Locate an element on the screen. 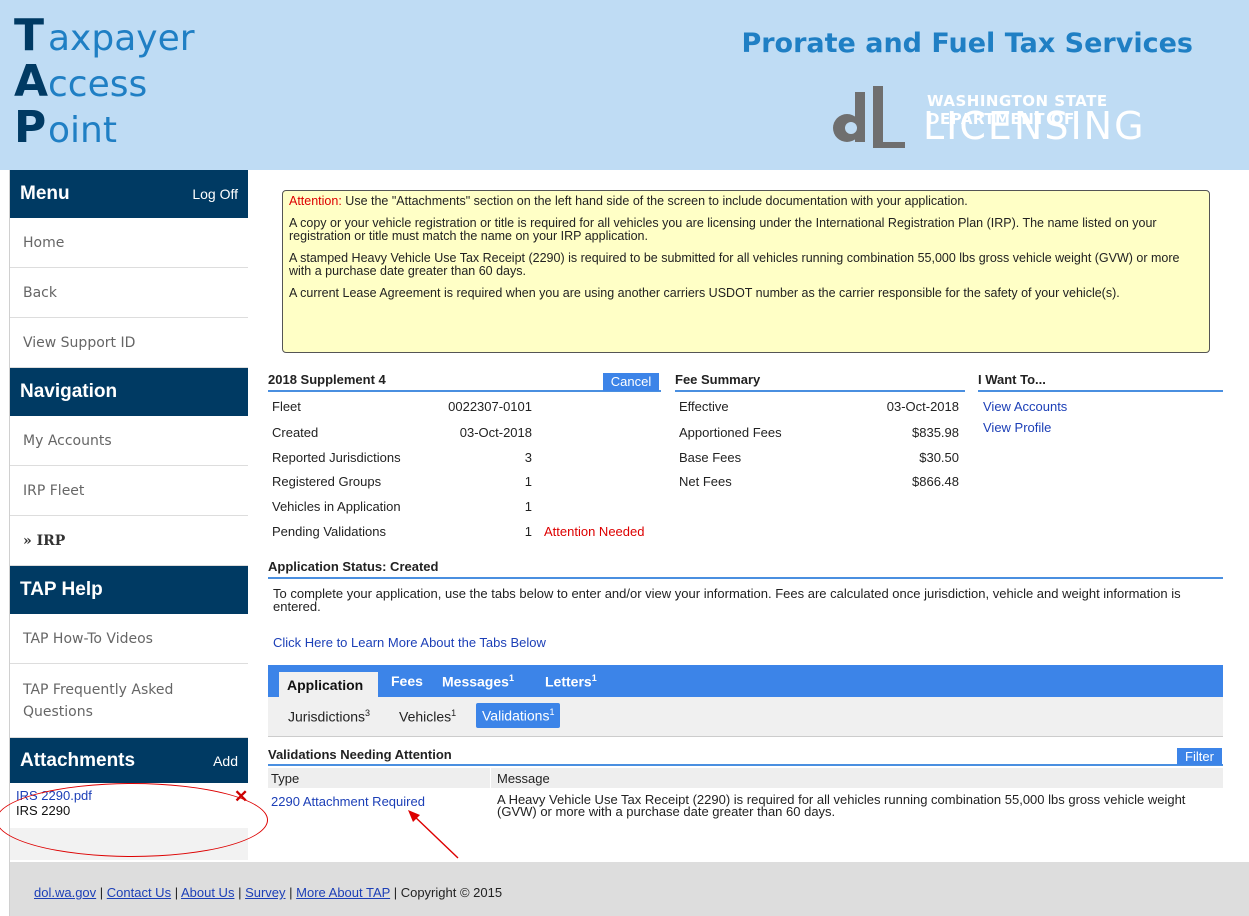 This screenshot has width=1249, height=916. supplement-label: Reported Jurisdictions is located at coordinates (336, 457).